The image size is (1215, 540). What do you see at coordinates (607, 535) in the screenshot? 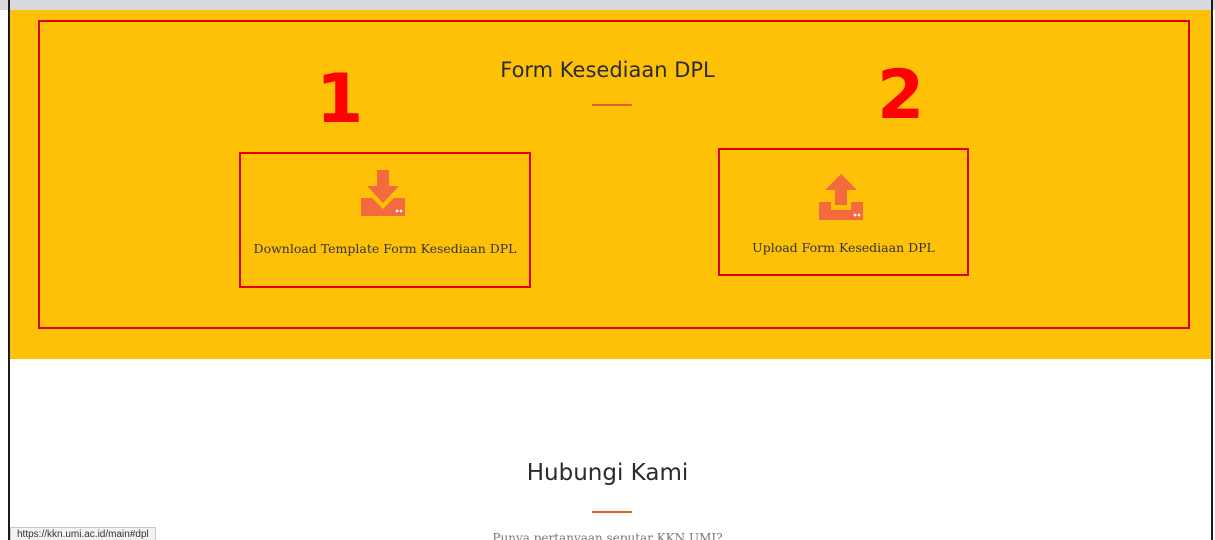
I see `contact-subtitle: Punya pertanyaan seputar KKN UMI?` at bounding box center [607, 535].